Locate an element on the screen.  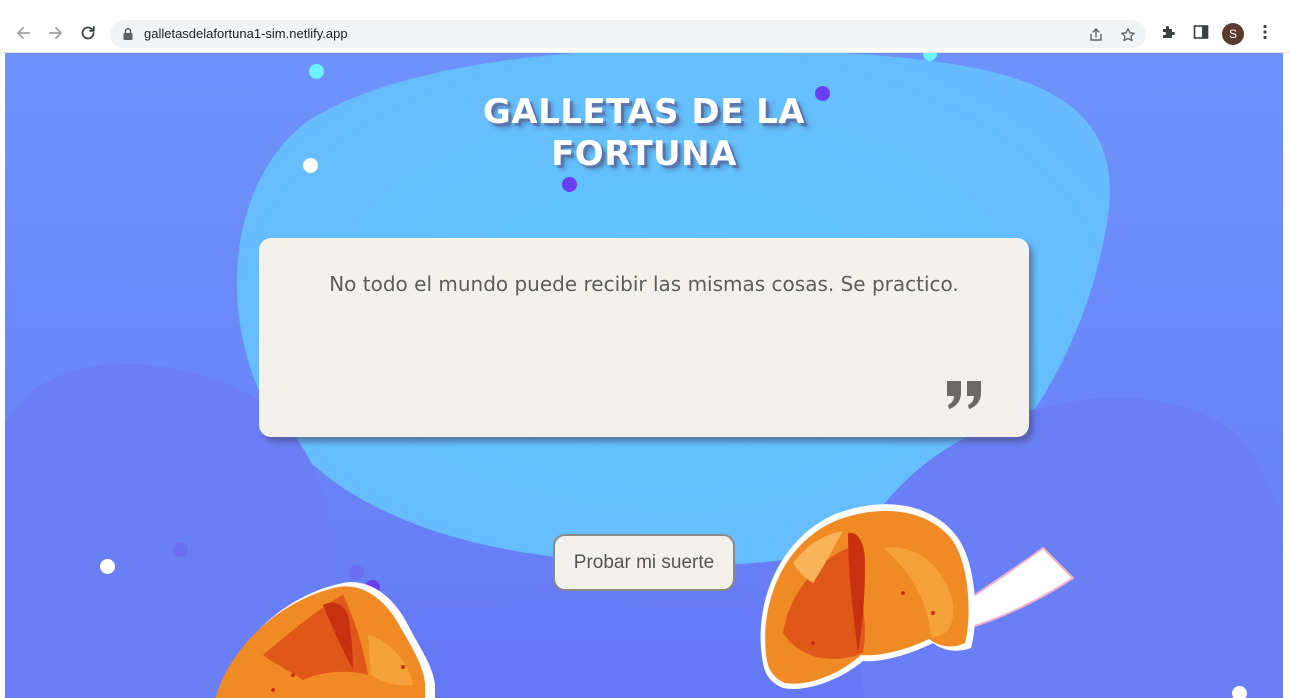
reload-button is located at coordinates (88, 33).